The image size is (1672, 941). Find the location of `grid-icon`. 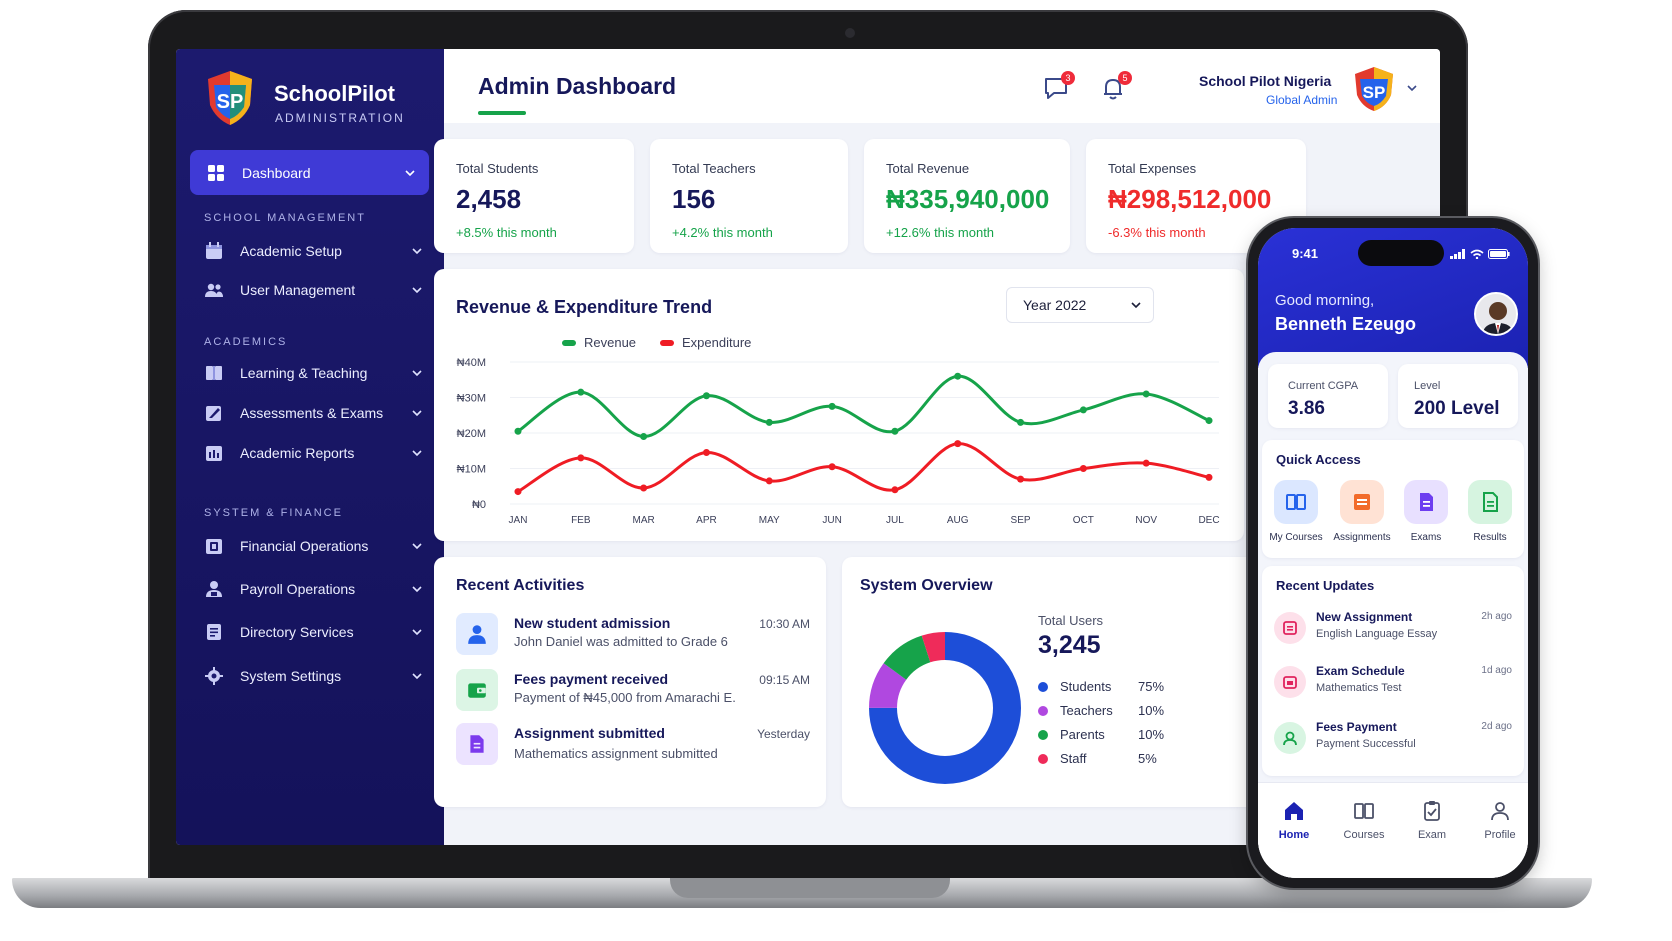

grid-icon is located at coordinates (216, 172).